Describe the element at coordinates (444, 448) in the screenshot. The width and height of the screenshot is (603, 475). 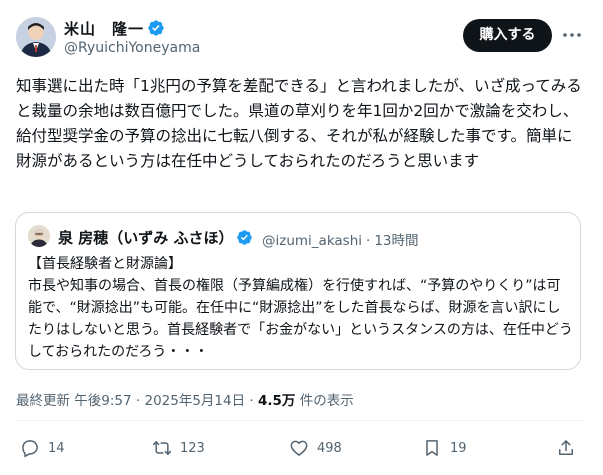
I see `bookmark-button: 19` at that location.